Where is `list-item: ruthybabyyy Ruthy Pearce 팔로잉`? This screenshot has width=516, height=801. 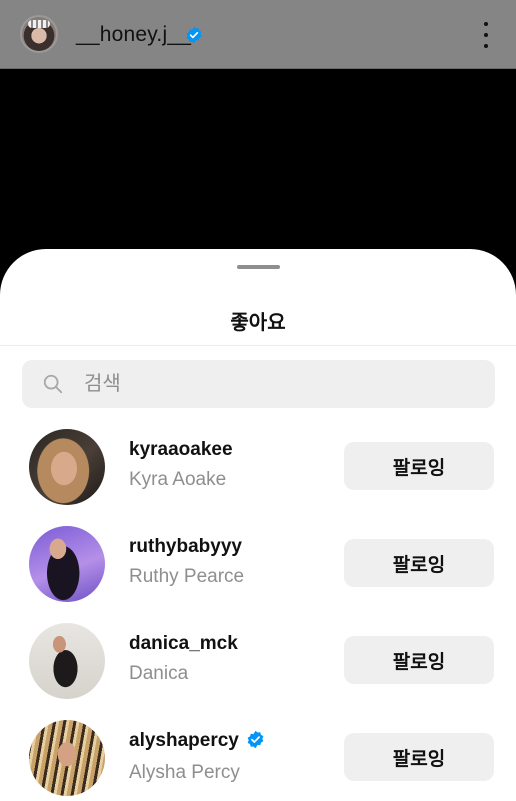 list-item: ruthybabyyy Ruthy Pearce 팔로잉 is located at coordinates (258, 568).